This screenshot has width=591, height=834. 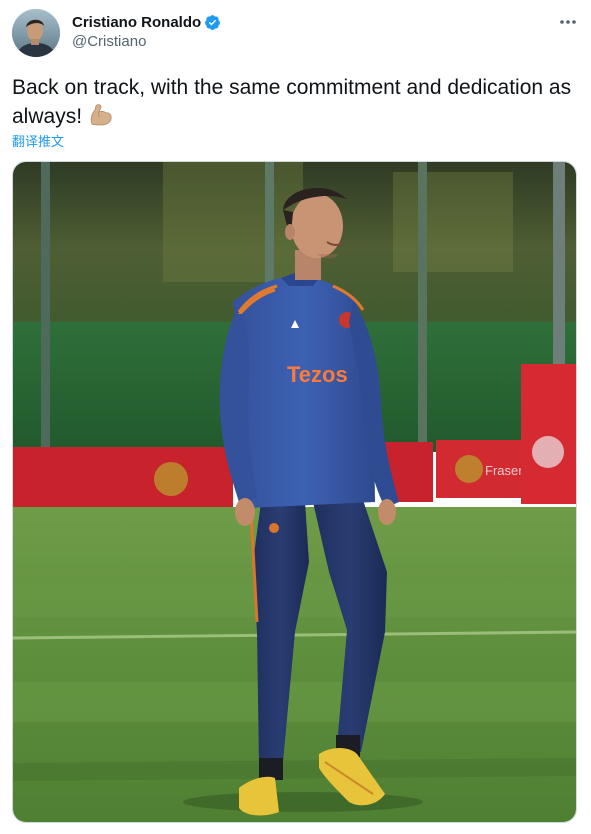 I want to click on profile-photo-icon, so click(x=36, y=33).